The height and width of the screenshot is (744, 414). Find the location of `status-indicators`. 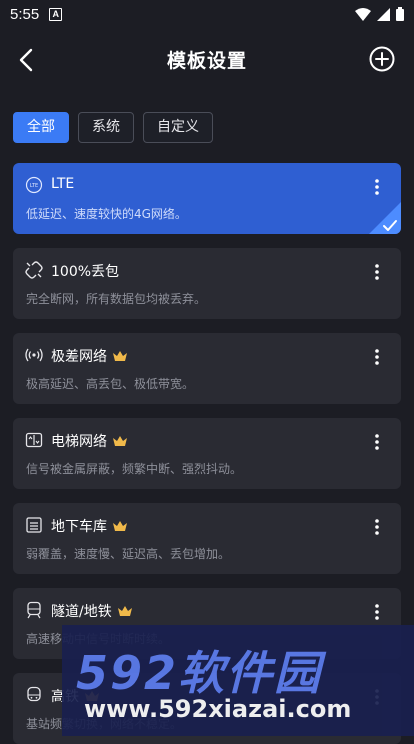

status-indicators is located at coordinates (379, 14).